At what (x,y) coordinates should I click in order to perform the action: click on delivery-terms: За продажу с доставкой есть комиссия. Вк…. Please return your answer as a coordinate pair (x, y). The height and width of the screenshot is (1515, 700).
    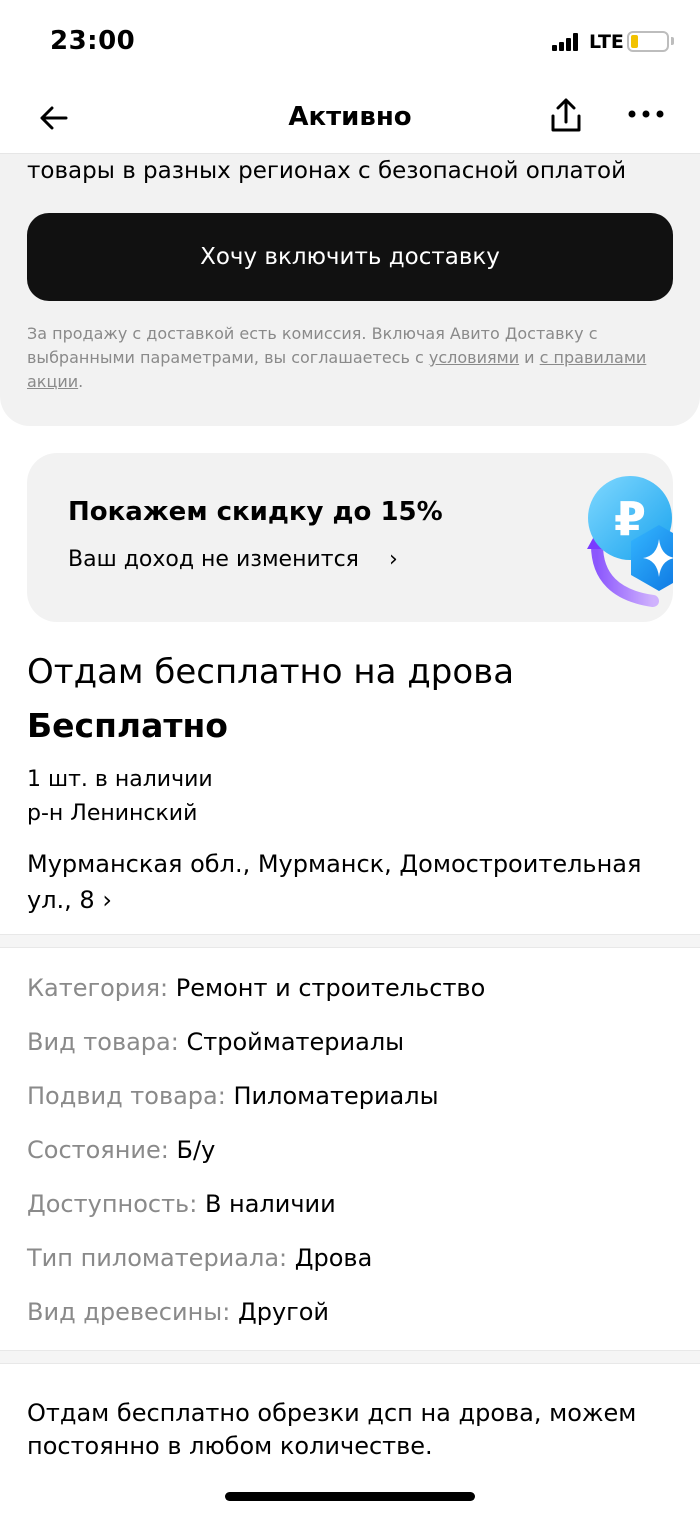
    Looking at the image, I should click on (352, 358).